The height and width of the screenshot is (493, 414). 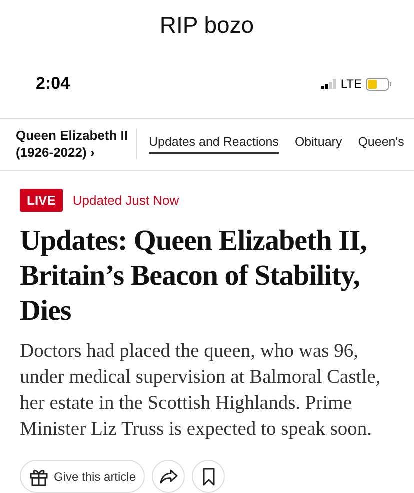 What do you see at coordinates (379, 84) in the screenshot?
I see `battery-icon` at bounding box center [379, 84].